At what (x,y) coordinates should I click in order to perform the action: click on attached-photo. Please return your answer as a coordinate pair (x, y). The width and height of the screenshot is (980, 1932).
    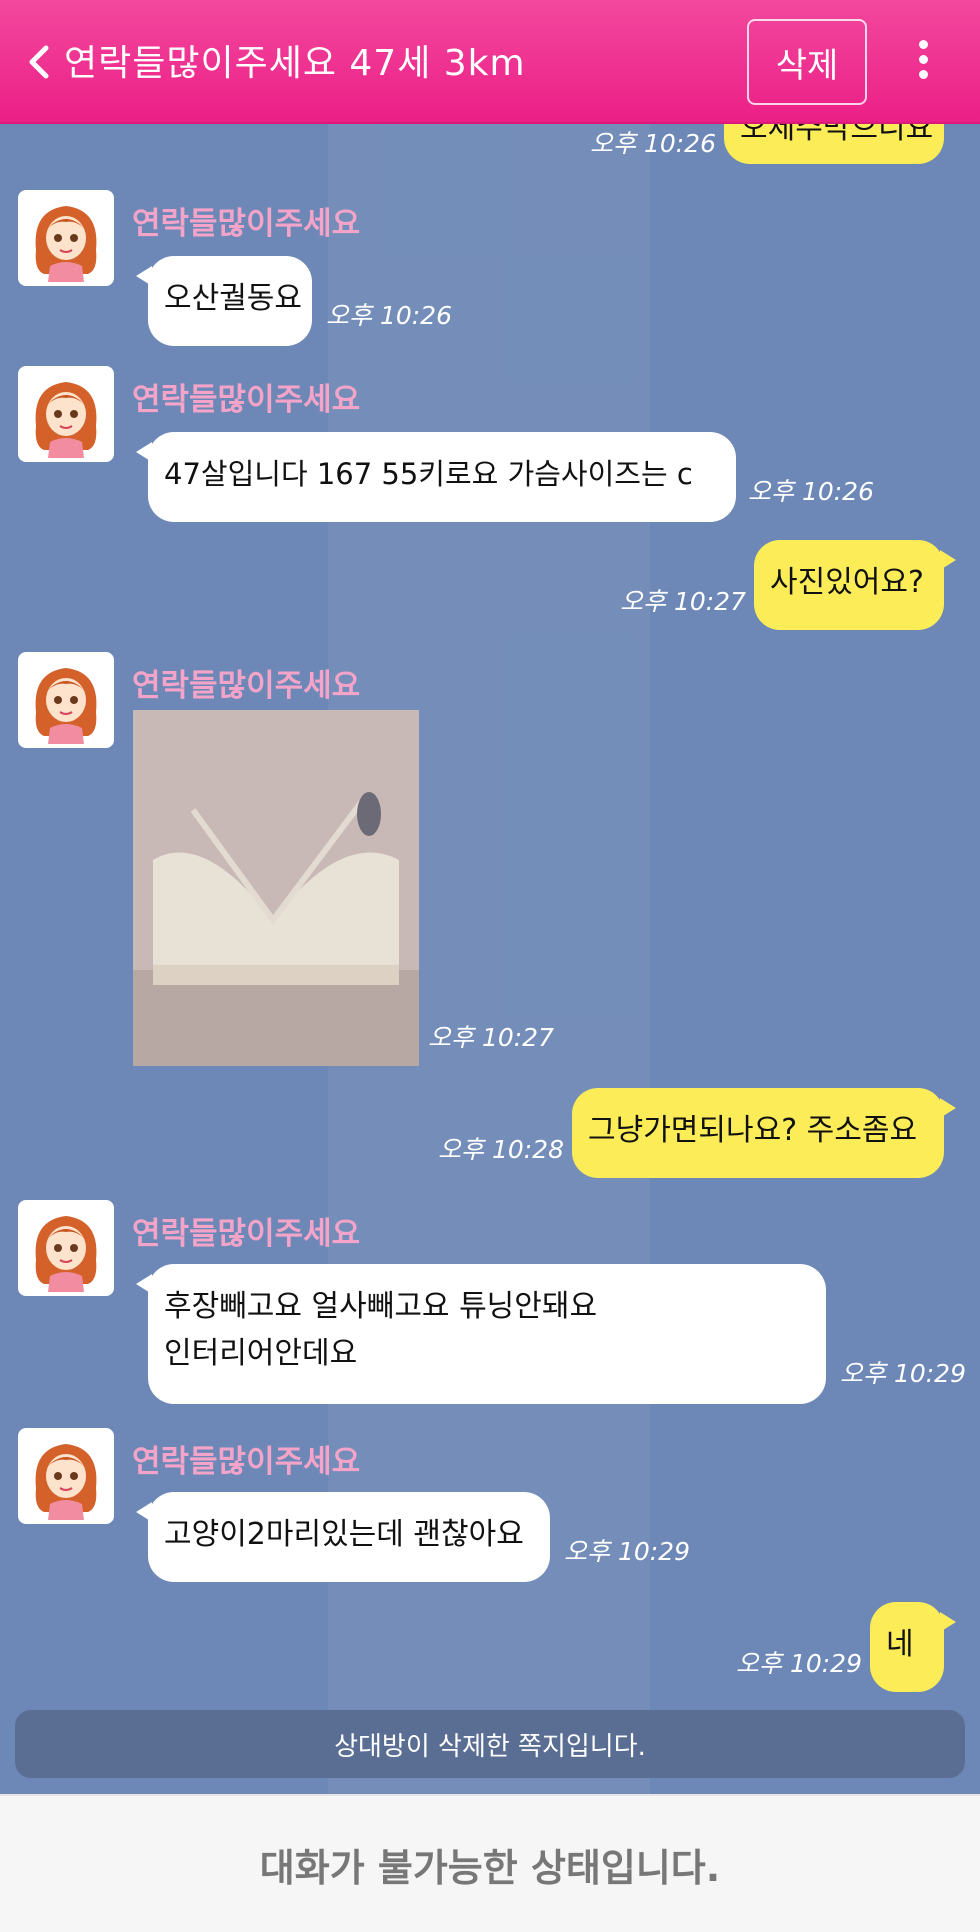
    Looking at the image, I should click on (276, 888).